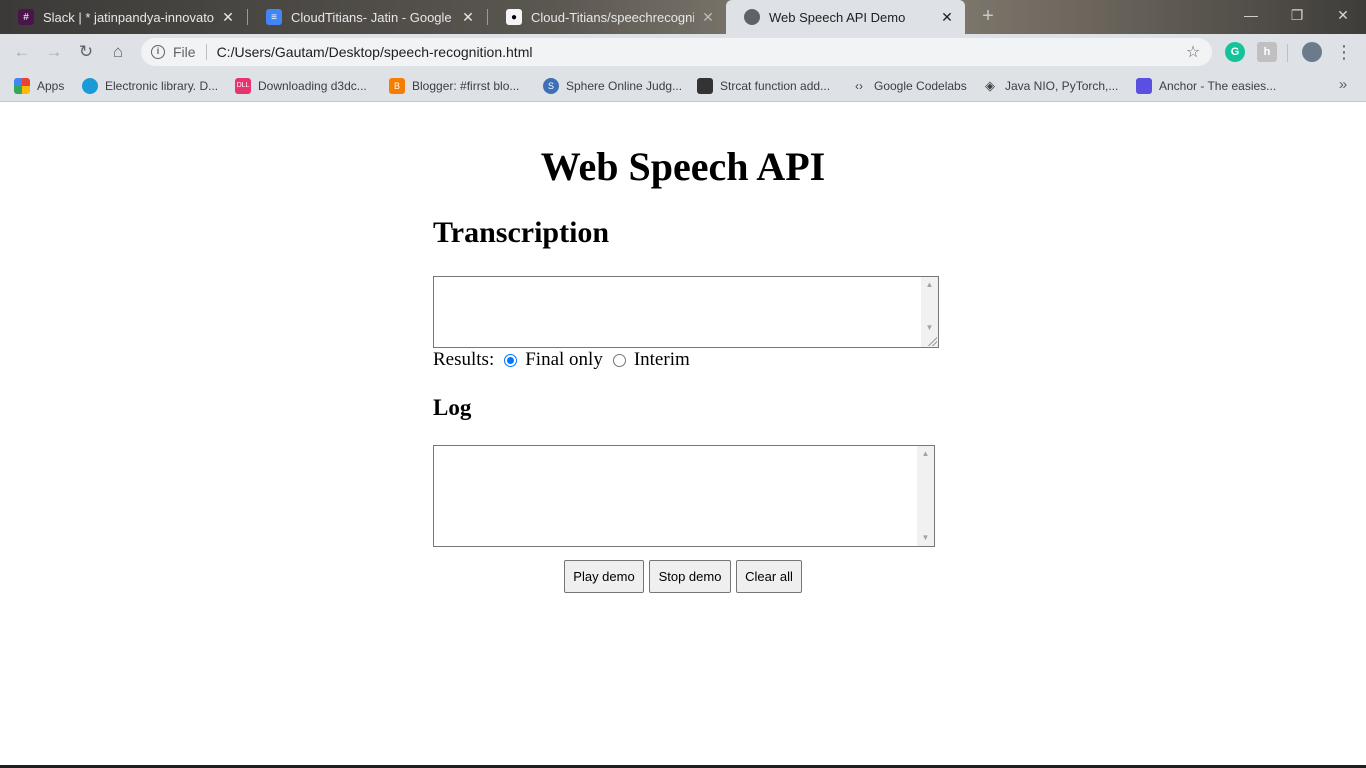 The width and height of the screenshot is (1366, 768). What do you see at coordinates (158, 52) in the screenshot?
I see `info-icon: i` at bounding box center [158, 52].